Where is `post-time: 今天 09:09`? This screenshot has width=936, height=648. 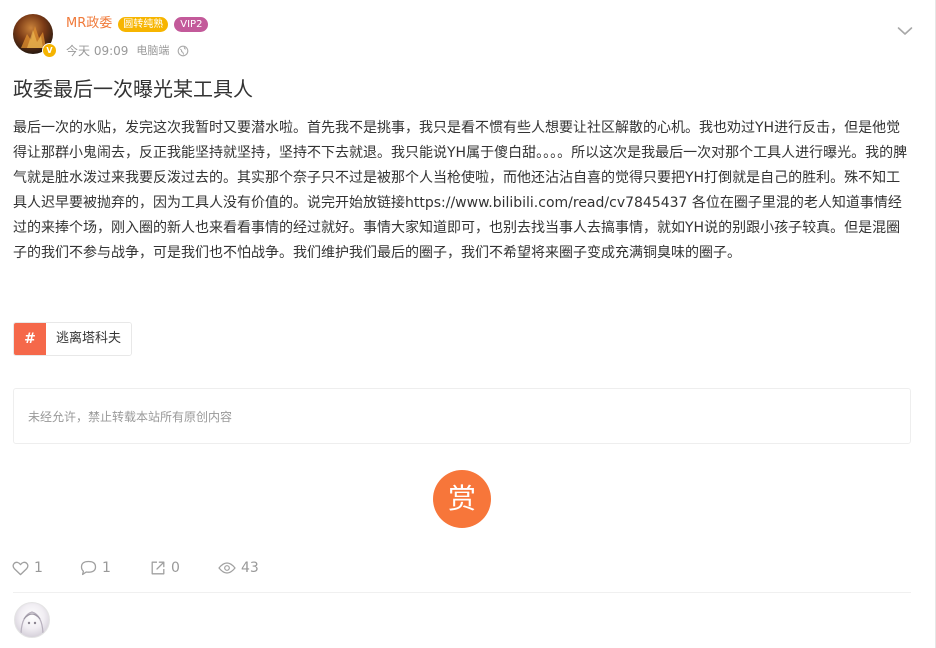 post-time: 今天 09:09 is located at coordinates (97, 51).